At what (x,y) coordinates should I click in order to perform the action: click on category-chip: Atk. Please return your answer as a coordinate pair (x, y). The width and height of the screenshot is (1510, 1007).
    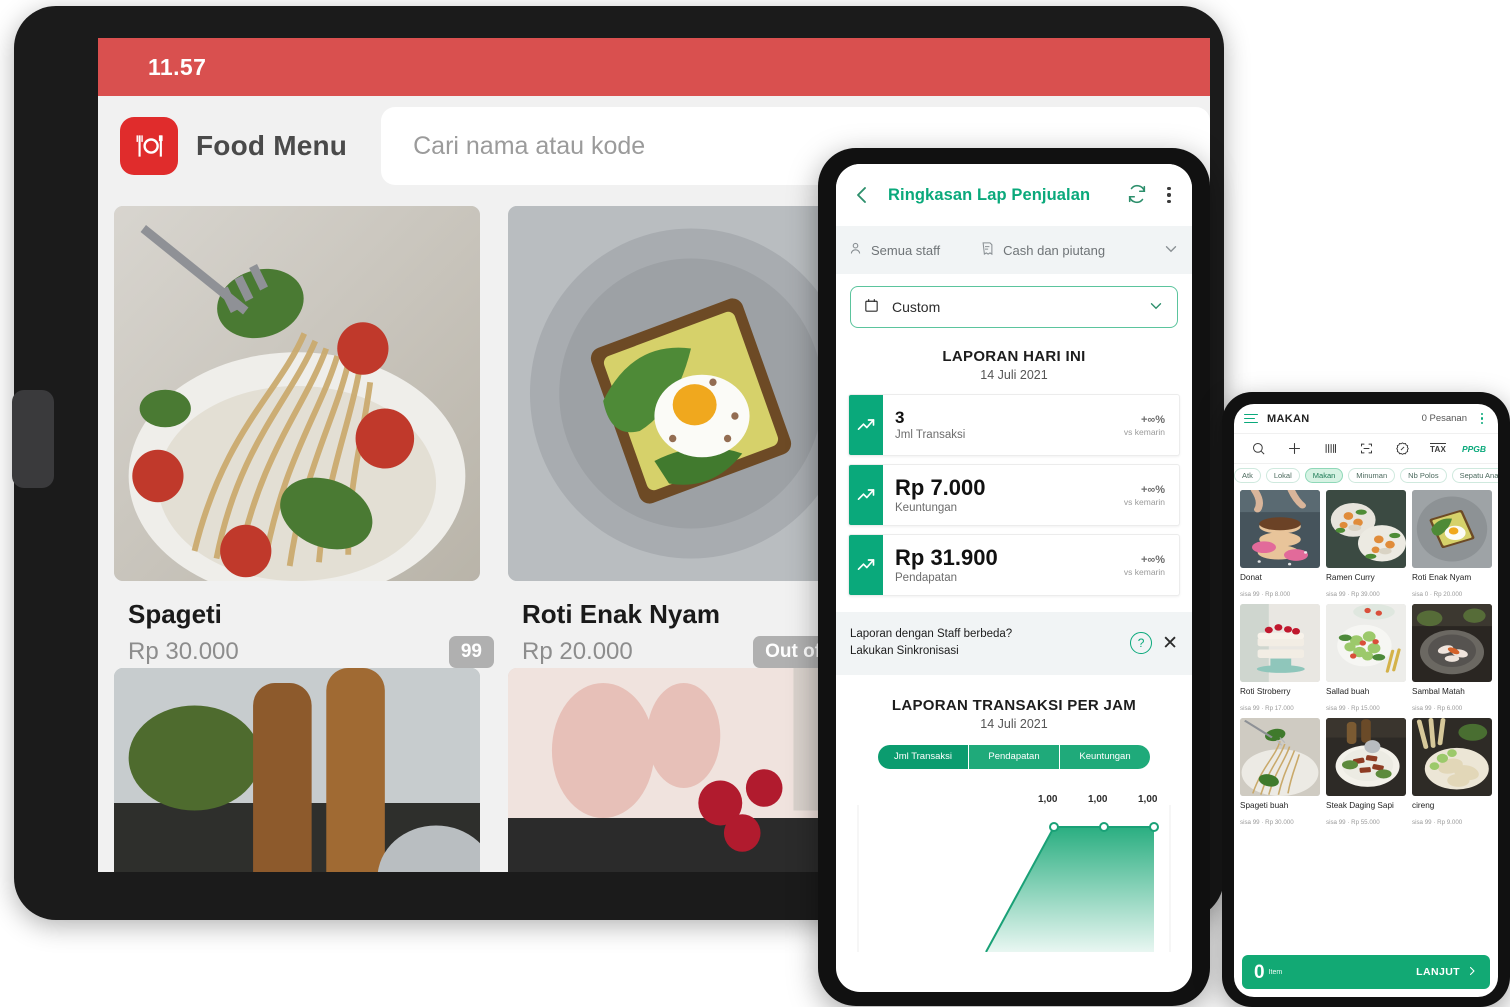
    Looking at the image, I should click on (1247, 475).